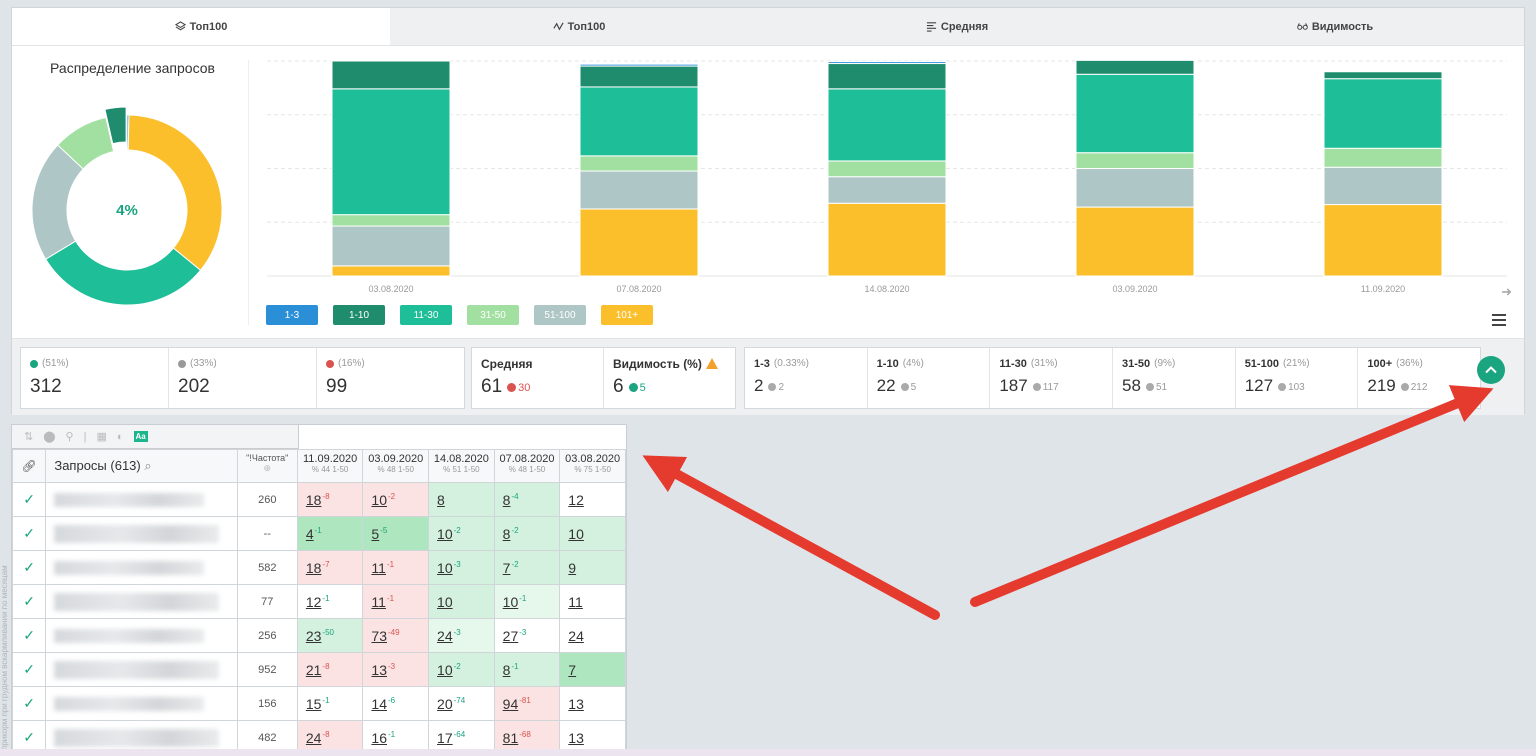  I want to click on position-cell: 18-7, so click(330, 567).